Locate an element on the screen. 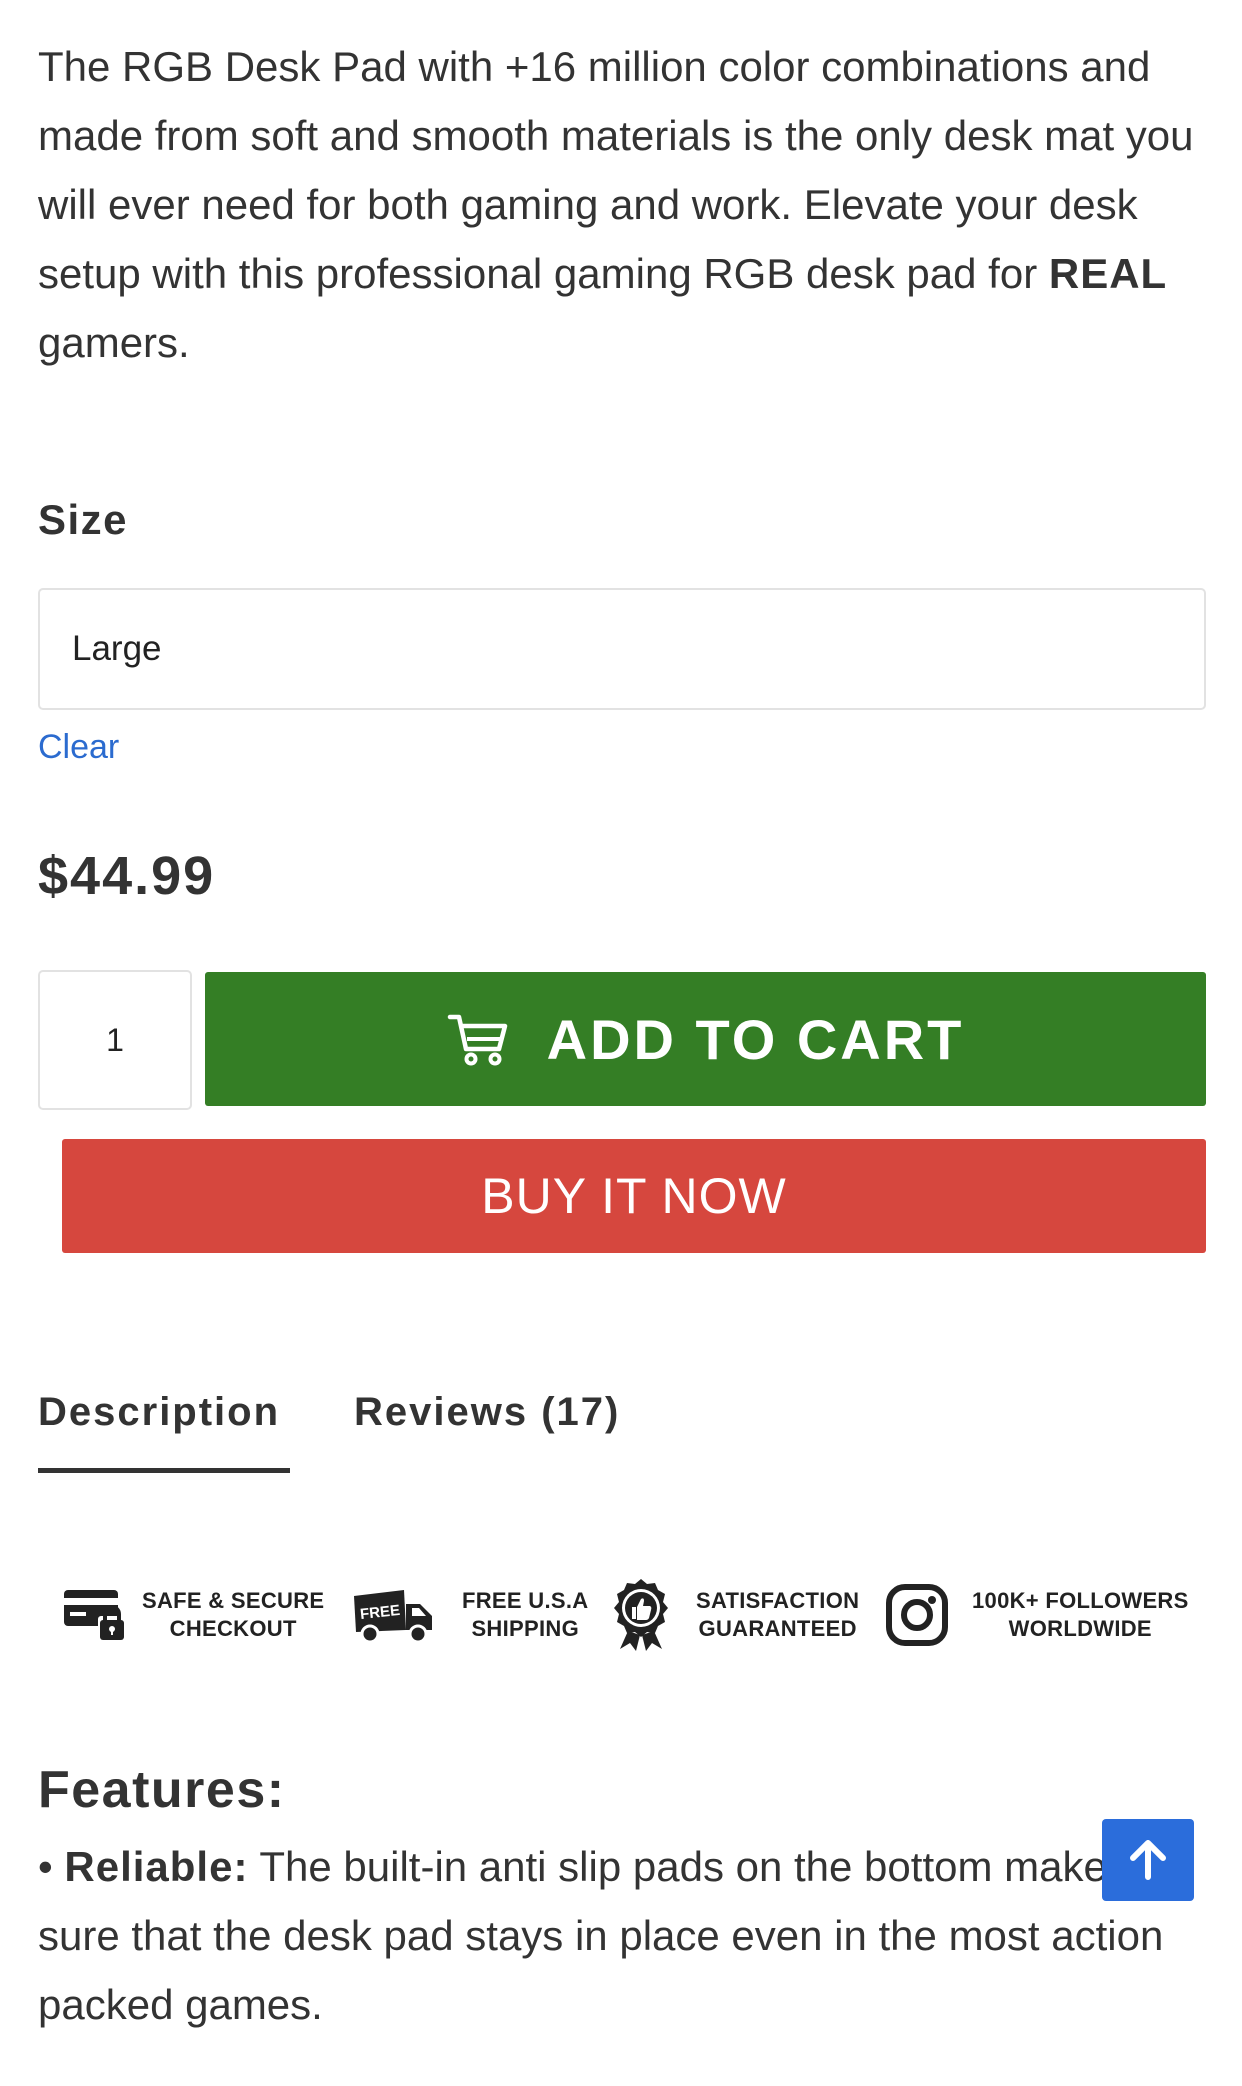  add-to-cart-label: ADD TO CART is located at coordinates (755, 1039).